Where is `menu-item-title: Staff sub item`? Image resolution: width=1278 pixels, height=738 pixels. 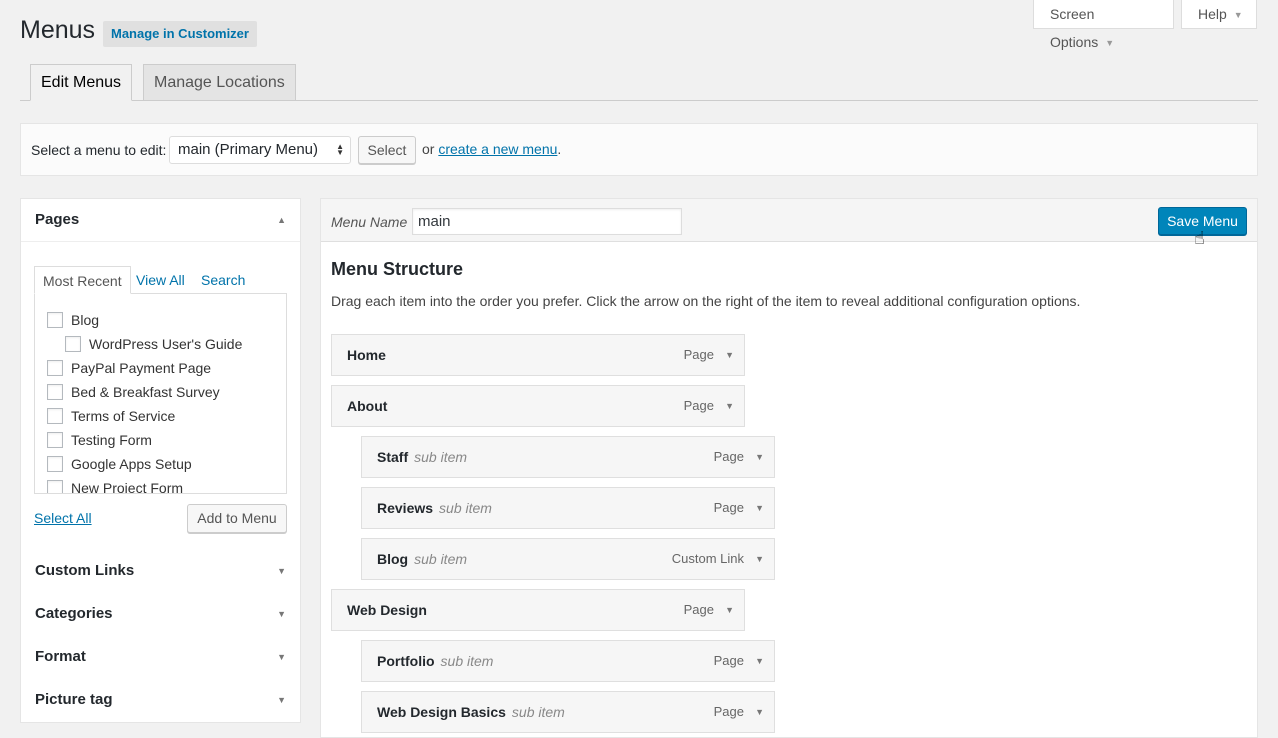 menu-item-title: Staff sub item is located at coordinates (422, 457).